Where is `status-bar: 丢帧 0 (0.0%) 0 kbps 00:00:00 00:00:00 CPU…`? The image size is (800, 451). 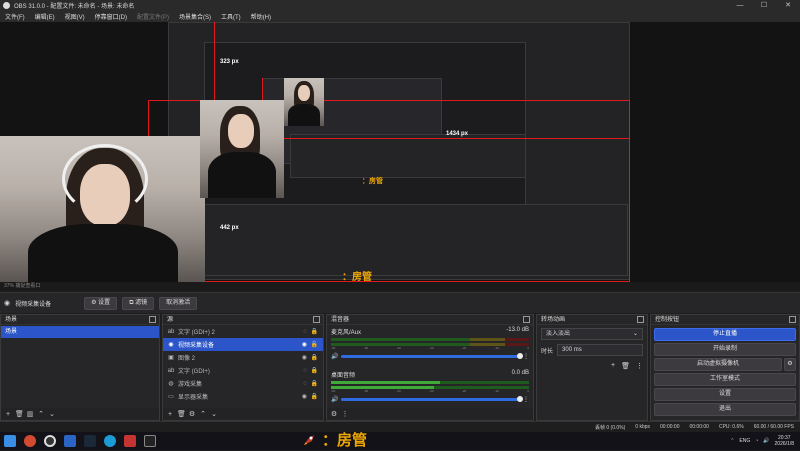 status-bar: 丢帧 0 (0.0%) 0 kbps 00:00:00 00:00:00 CPU… is located at coordinates (400, 426).